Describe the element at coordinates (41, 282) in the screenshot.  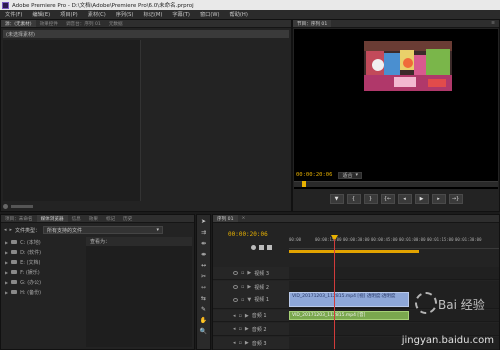
I see `drive-item: ▶ G: (办公)` at that location.